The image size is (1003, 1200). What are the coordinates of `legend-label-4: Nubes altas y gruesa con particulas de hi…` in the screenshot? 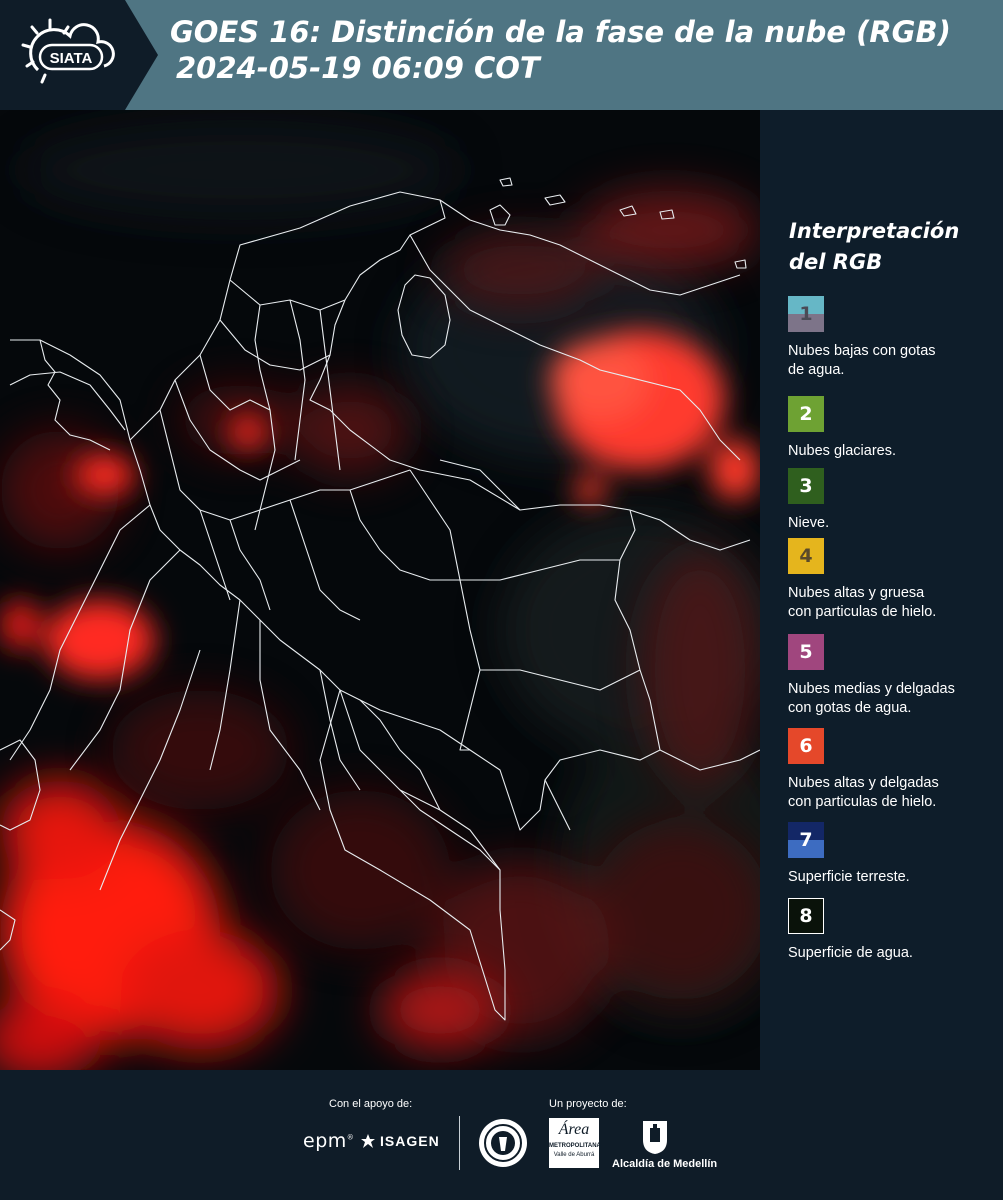 It's located at (895, 603).